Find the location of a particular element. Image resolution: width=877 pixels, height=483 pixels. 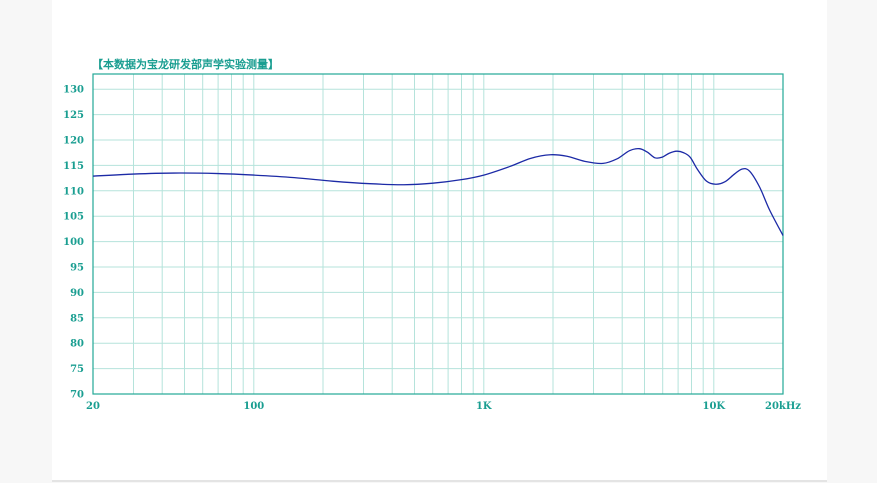

y-tick-label: 75 is located at coordinates (77, 369).